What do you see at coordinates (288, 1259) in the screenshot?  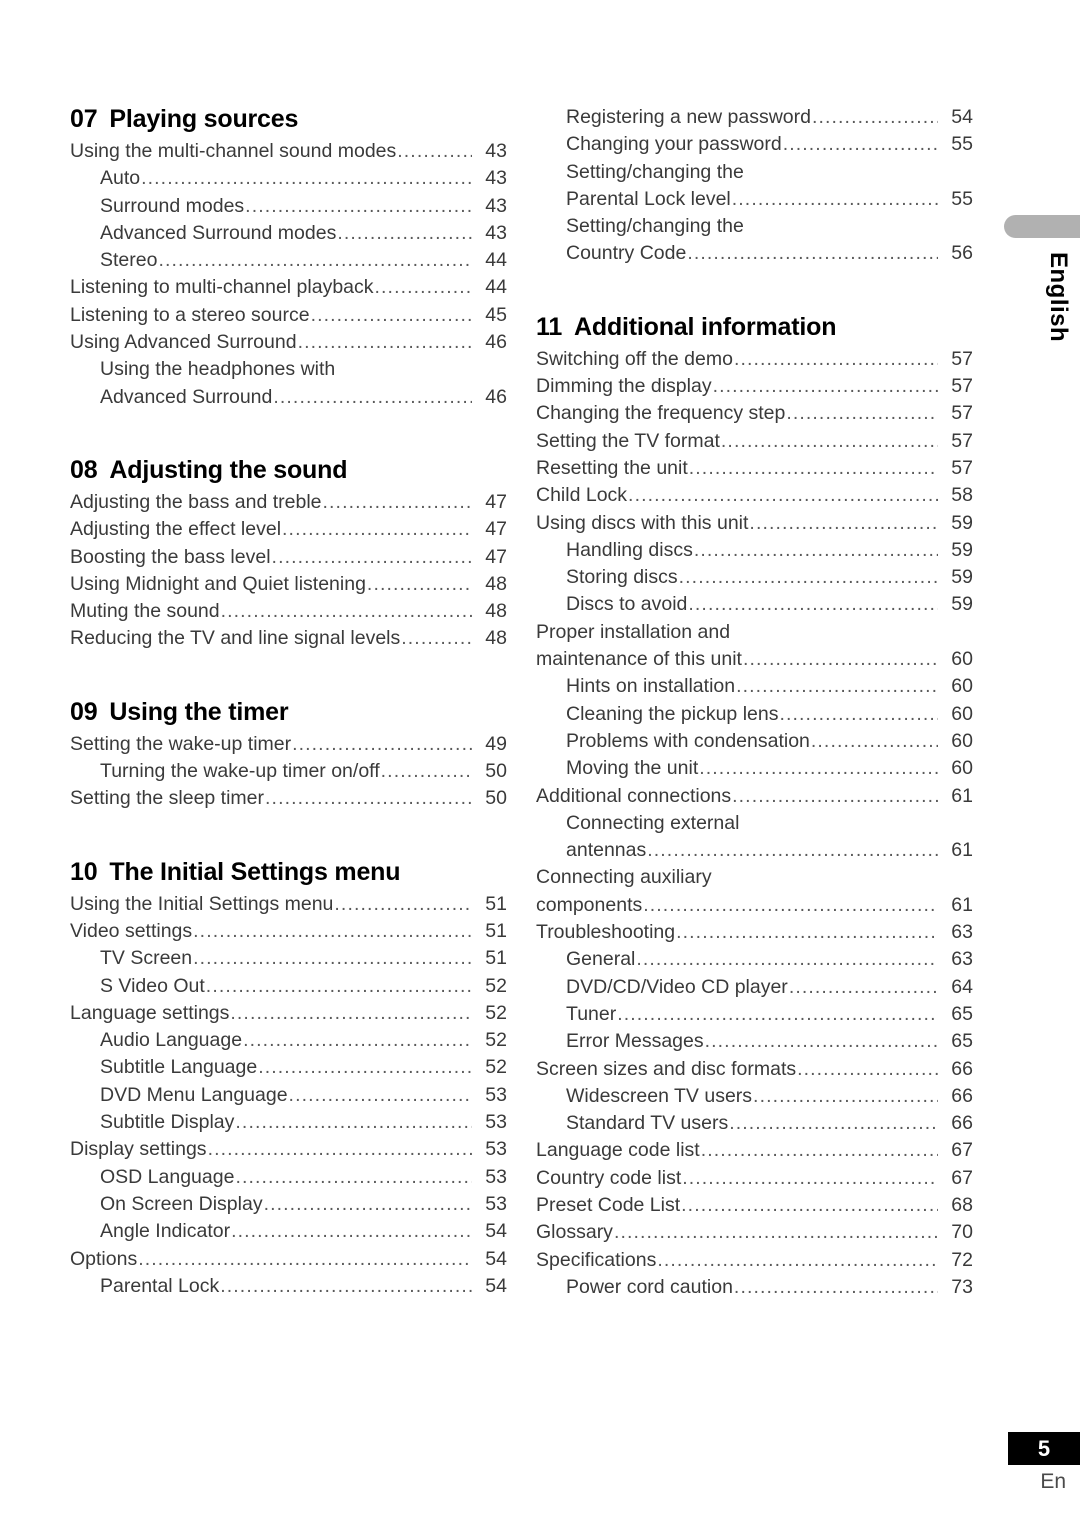 I see `toc-entry: Options 54` at bounding box center [288, 1259].